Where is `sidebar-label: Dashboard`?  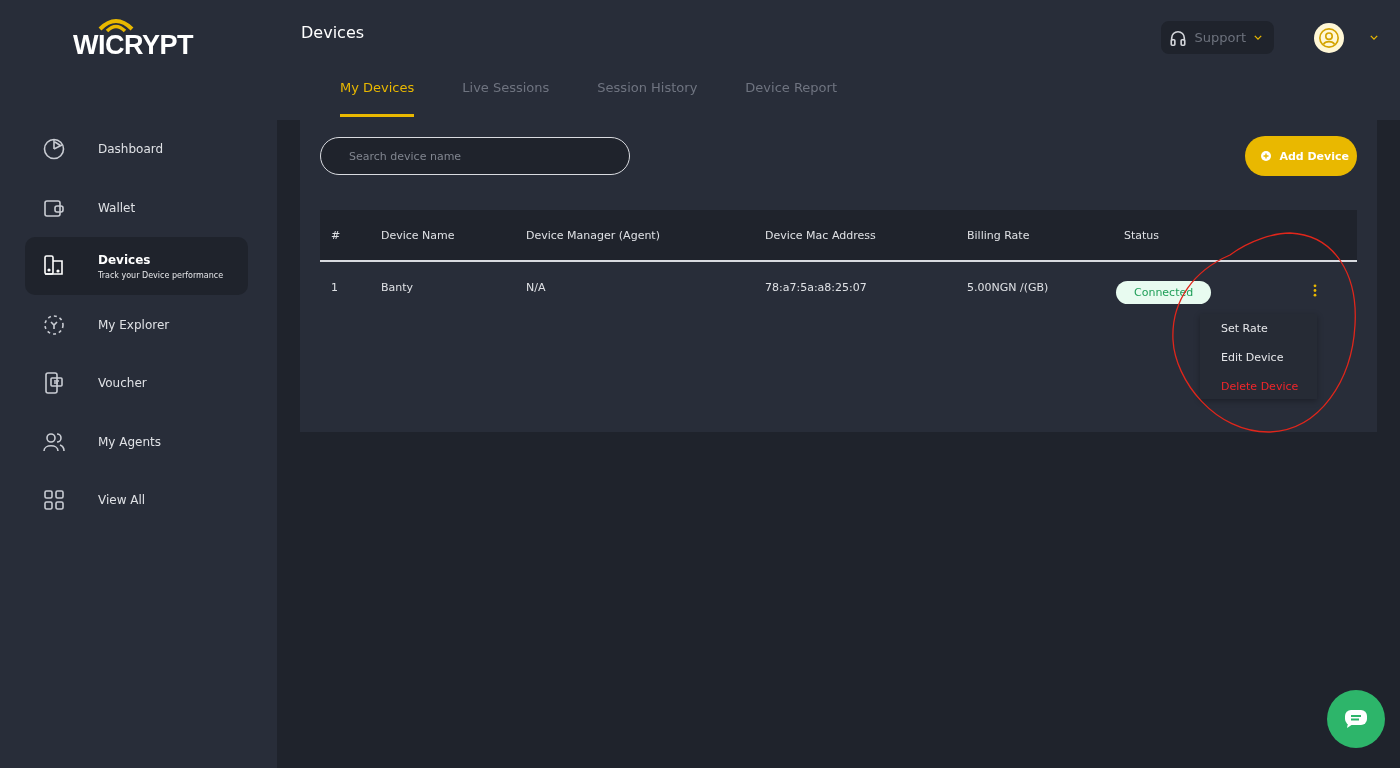 sidebar-label: Dashboard is located at coordinates (131, 149).